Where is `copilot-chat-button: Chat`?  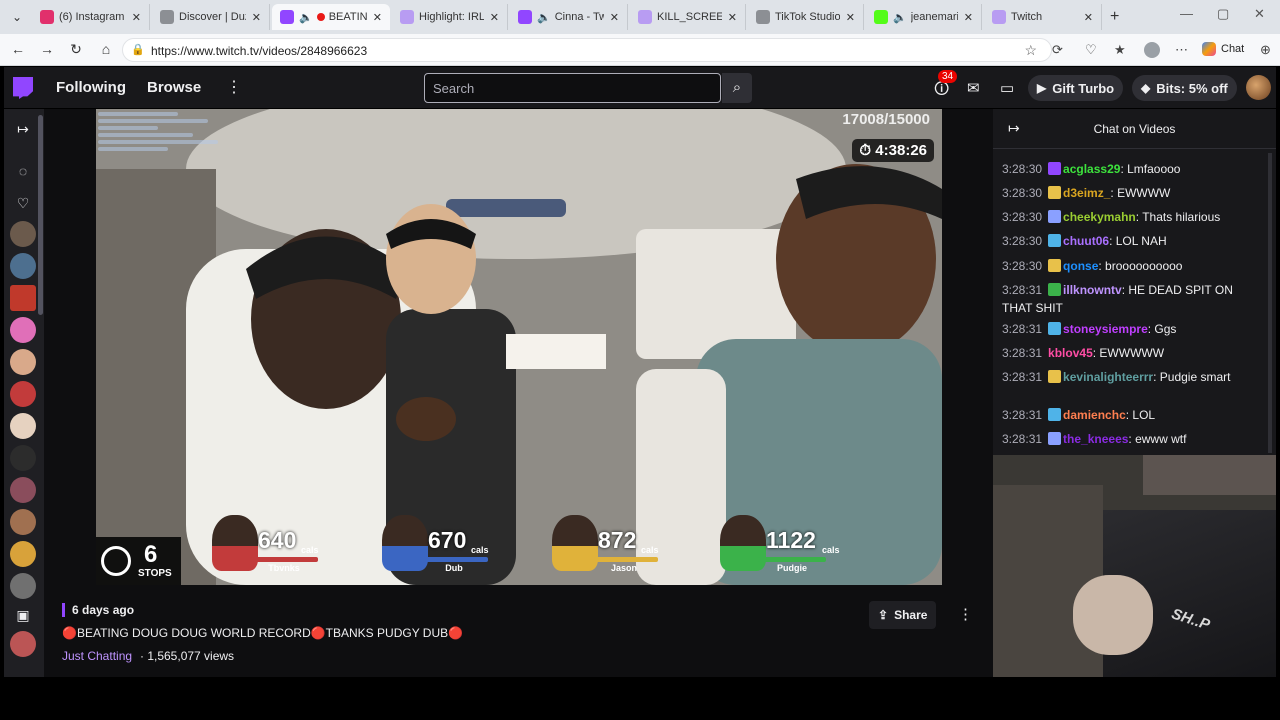 copilot-chat-button: Chat is located at coordinates (1223, 49).